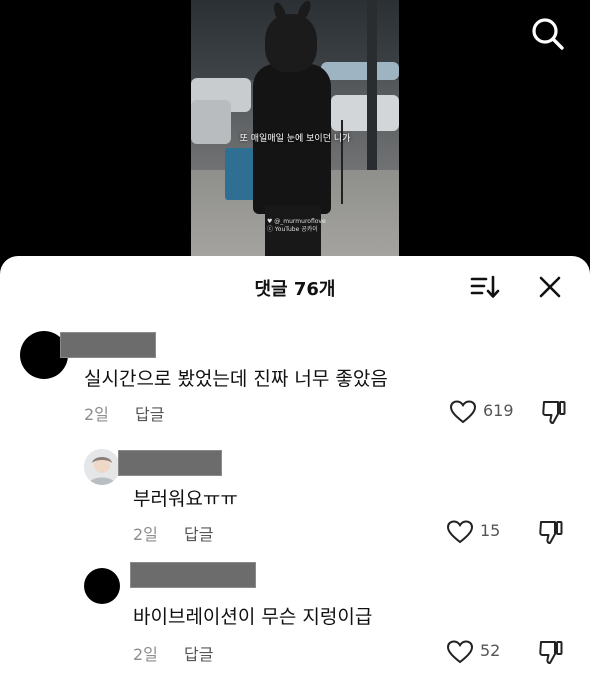 The image size is (590, 680). What do you see at coordinates (360, 71) in the screenshot?
I see `video-bus` at bounding box center [360, 71].